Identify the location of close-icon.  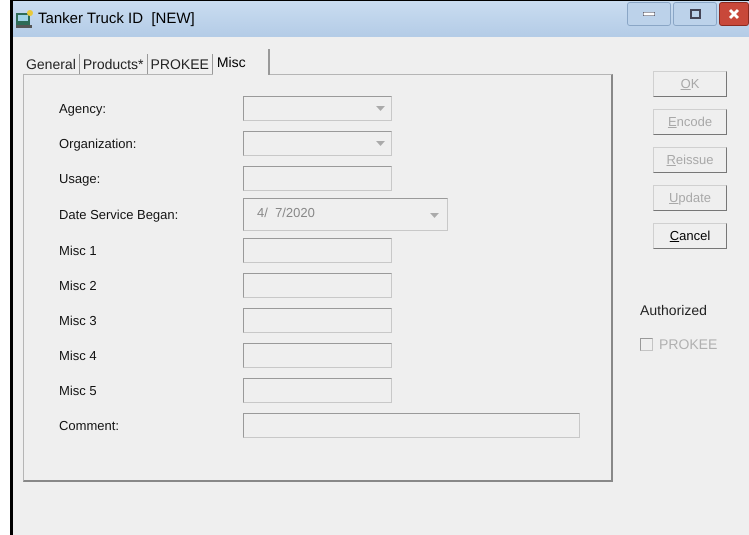
(734, 14).